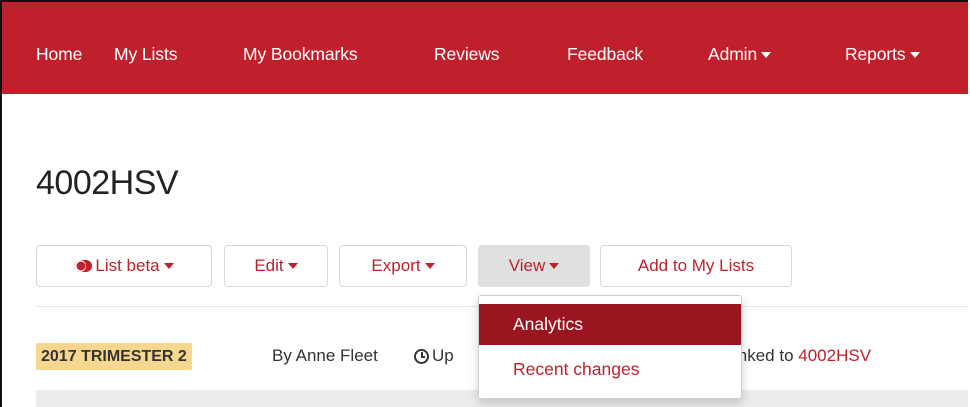  I want to click on nav-reviews: Reviews, so click(467, 54).